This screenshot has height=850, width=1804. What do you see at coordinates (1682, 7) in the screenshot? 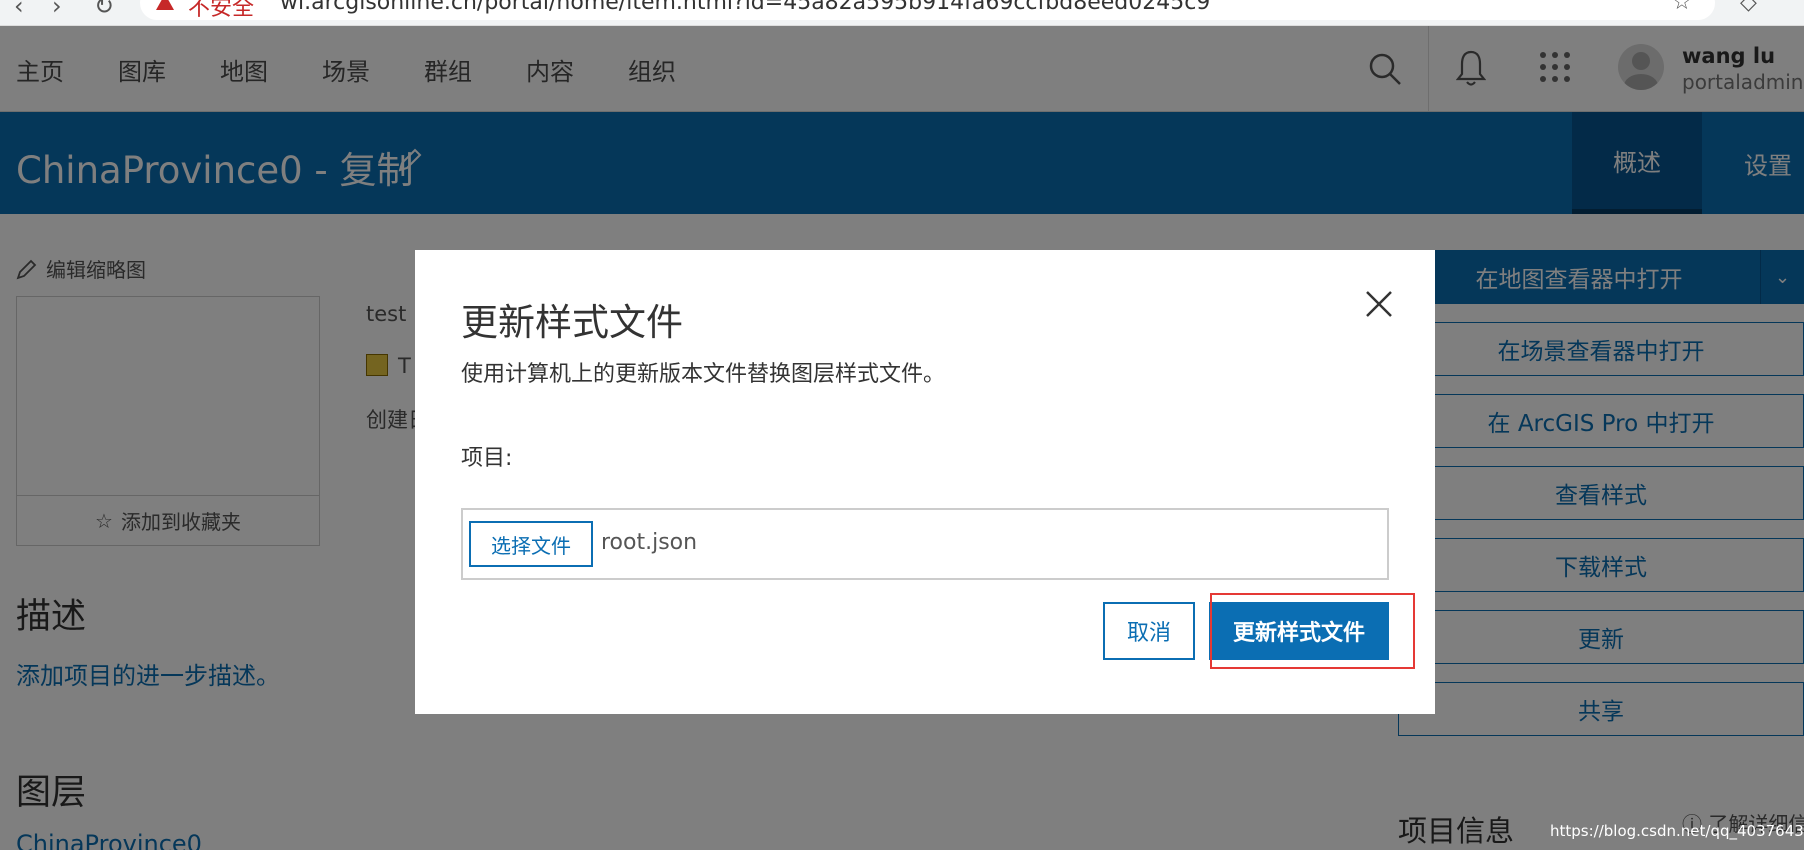
I see `bookmark-star-icon: ☆` at bounding box center [1682, 7].